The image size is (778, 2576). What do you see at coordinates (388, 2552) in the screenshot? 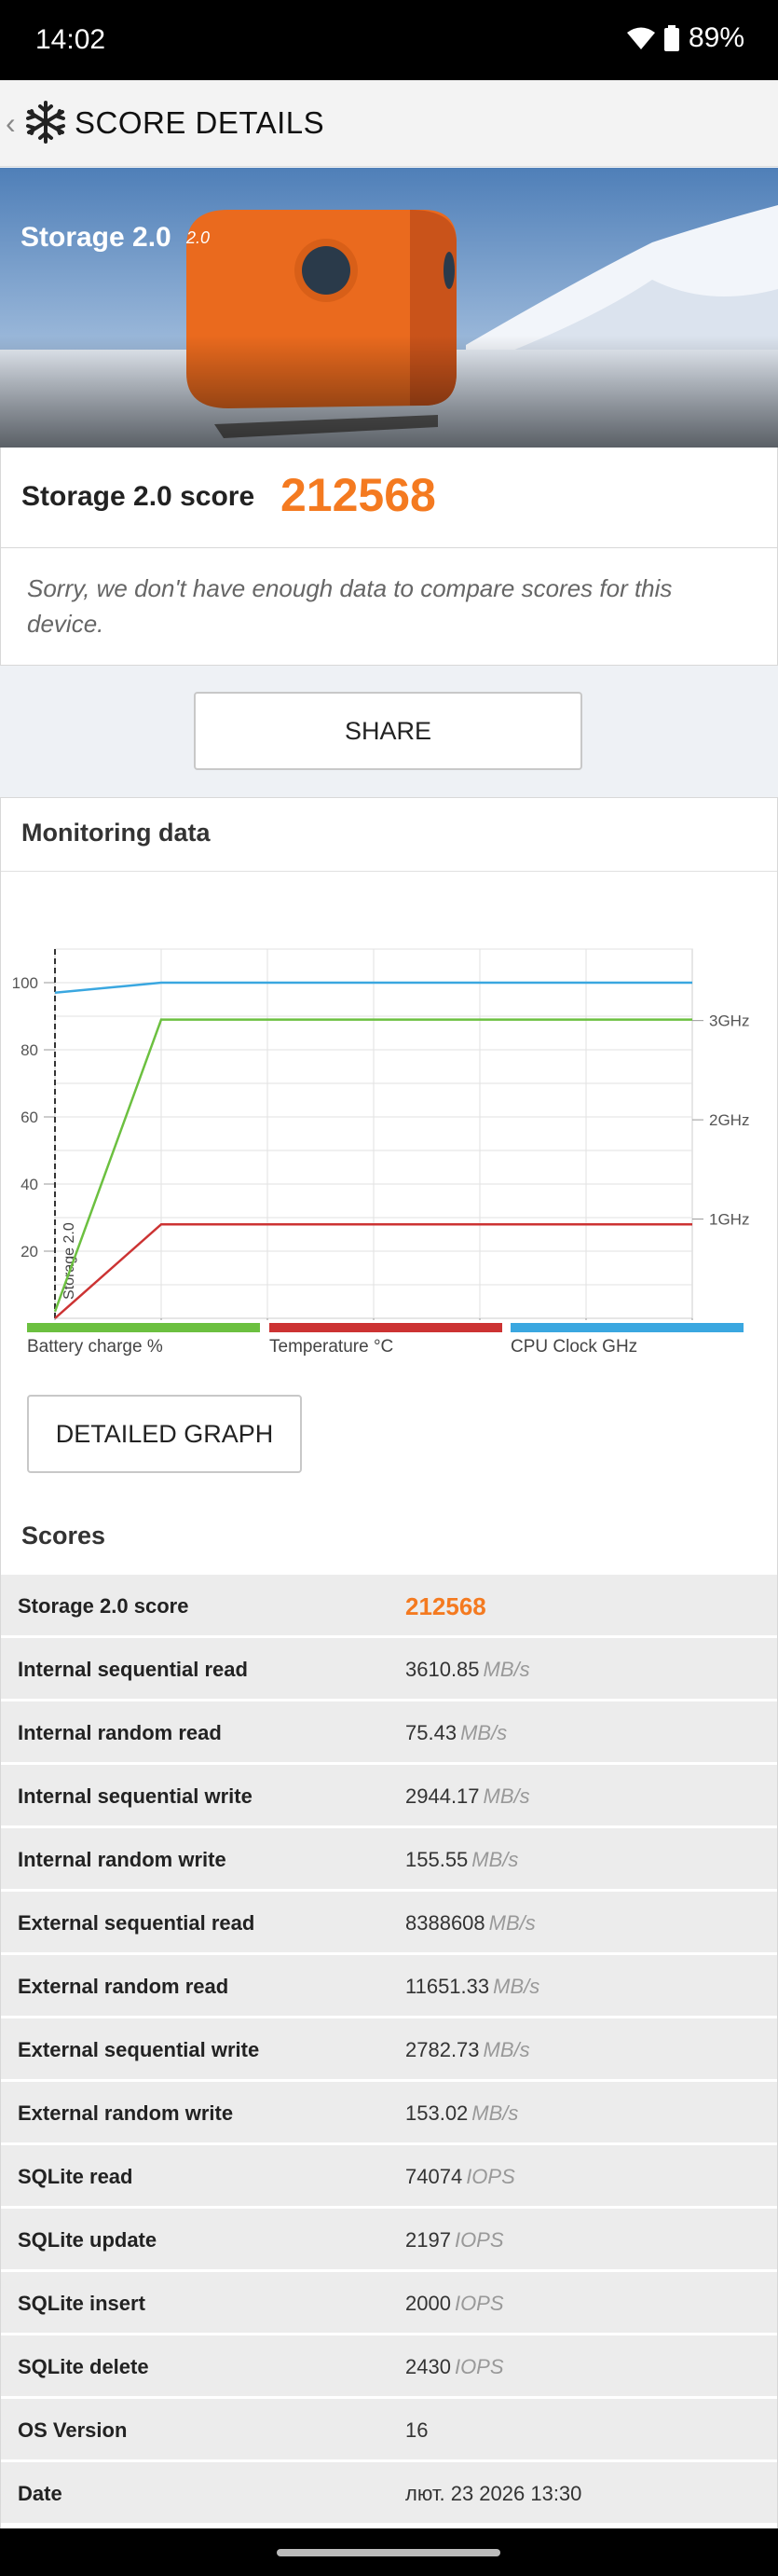
I see `home-gesture-handle` at bounding box center [388, 2552].